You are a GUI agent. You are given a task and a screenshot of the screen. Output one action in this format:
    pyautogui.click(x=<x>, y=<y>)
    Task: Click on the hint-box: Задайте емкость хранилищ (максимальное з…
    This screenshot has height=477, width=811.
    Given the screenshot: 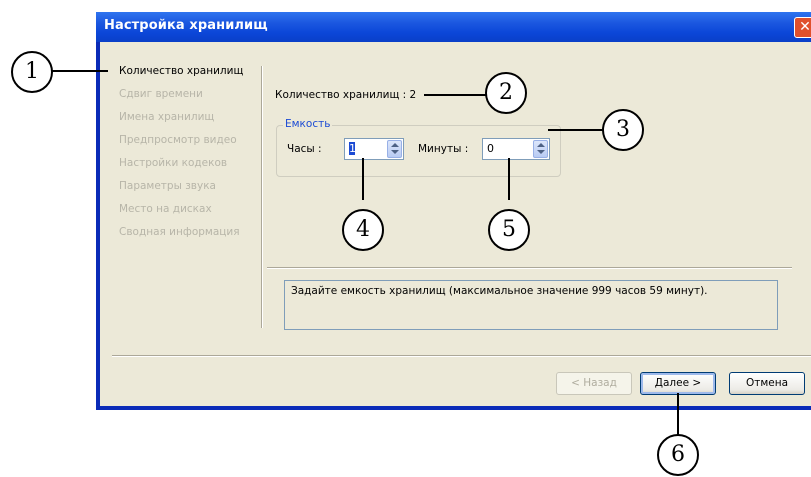 What is the action you would take?
    pyautogui.click(x=531, y=305)
    